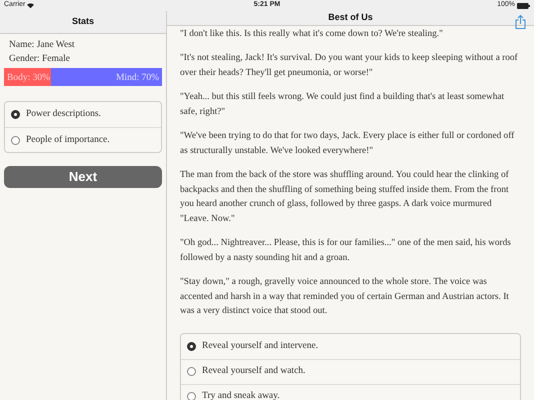 This screenshot has height=400, width=534. Describe the element at coordinates (68, 140) in the screenshot. I see `option-label: People of importance.` at that location.